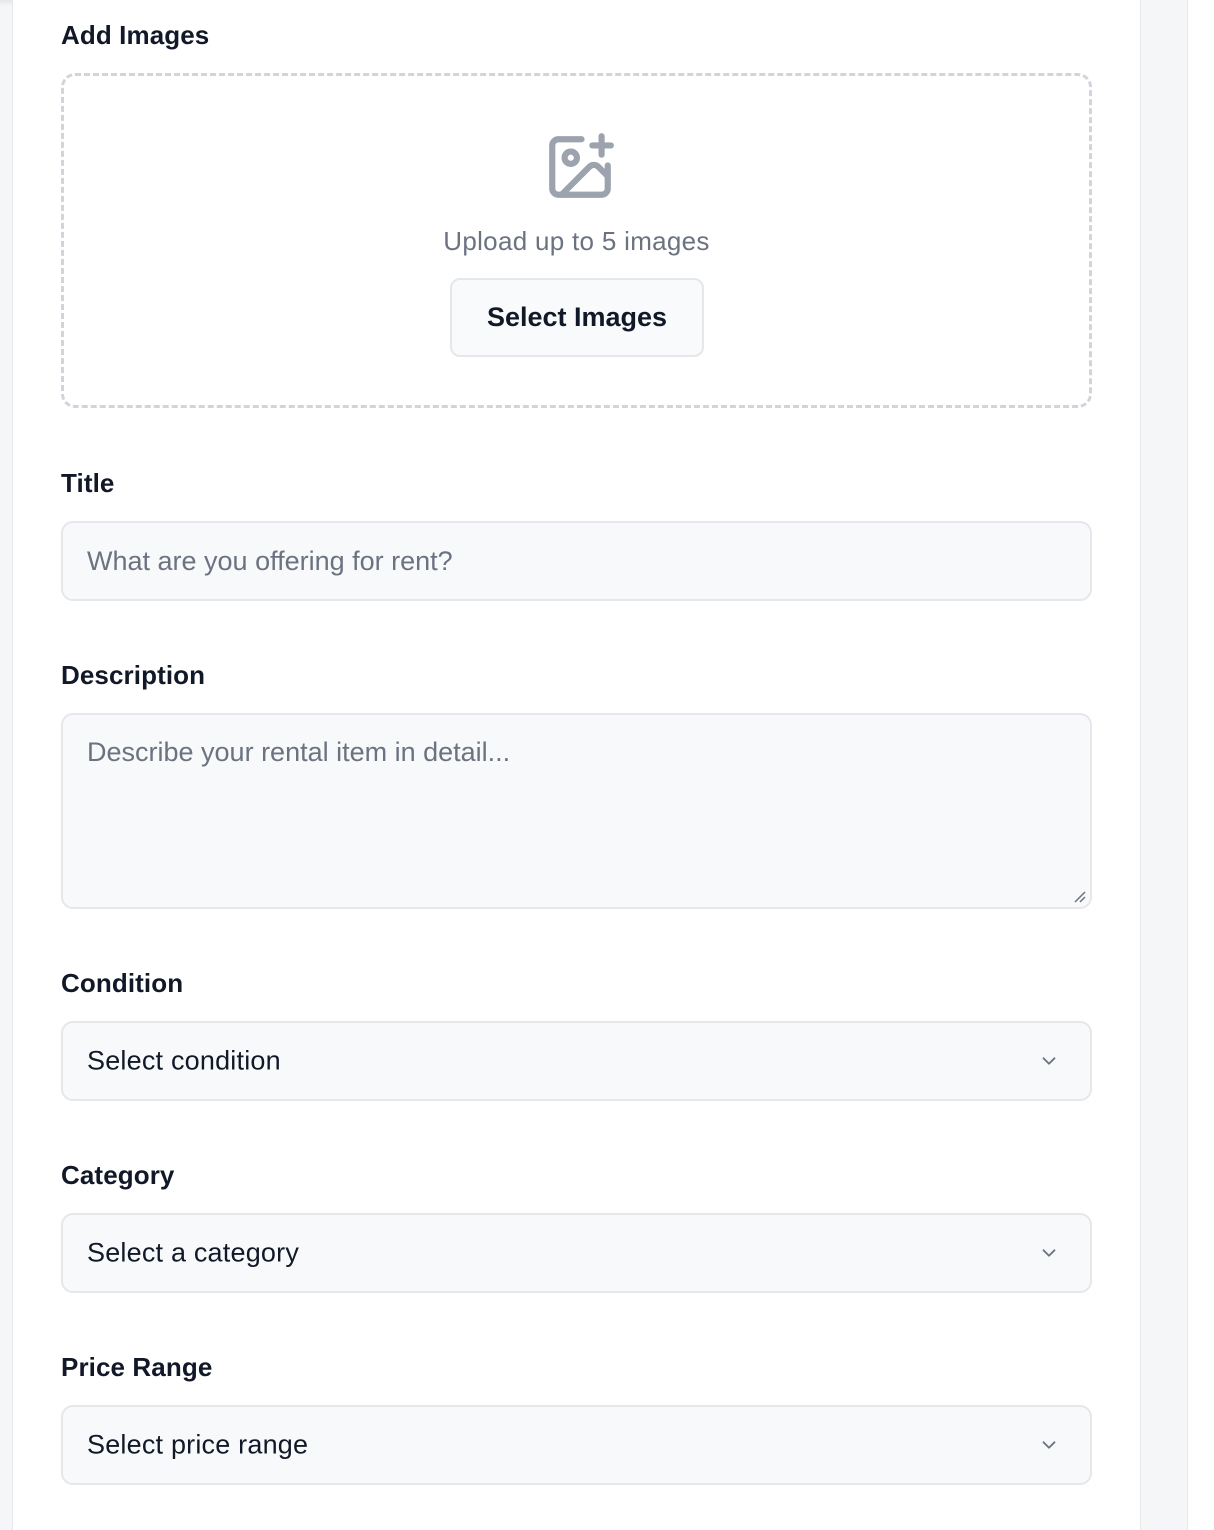 Image resolution: width=1214 pixels, height=1530 pixels. I want to click on condition-label: Condition, so click(122, 983).